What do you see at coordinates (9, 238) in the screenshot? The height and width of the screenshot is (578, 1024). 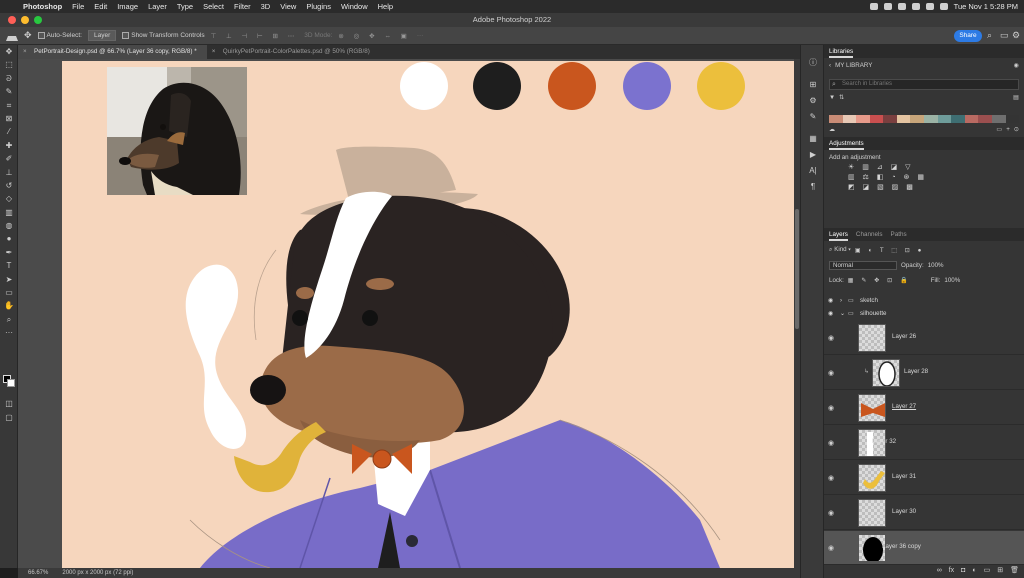 I see `dodge-tool-icon: ●` at bounding box center [9, 238].